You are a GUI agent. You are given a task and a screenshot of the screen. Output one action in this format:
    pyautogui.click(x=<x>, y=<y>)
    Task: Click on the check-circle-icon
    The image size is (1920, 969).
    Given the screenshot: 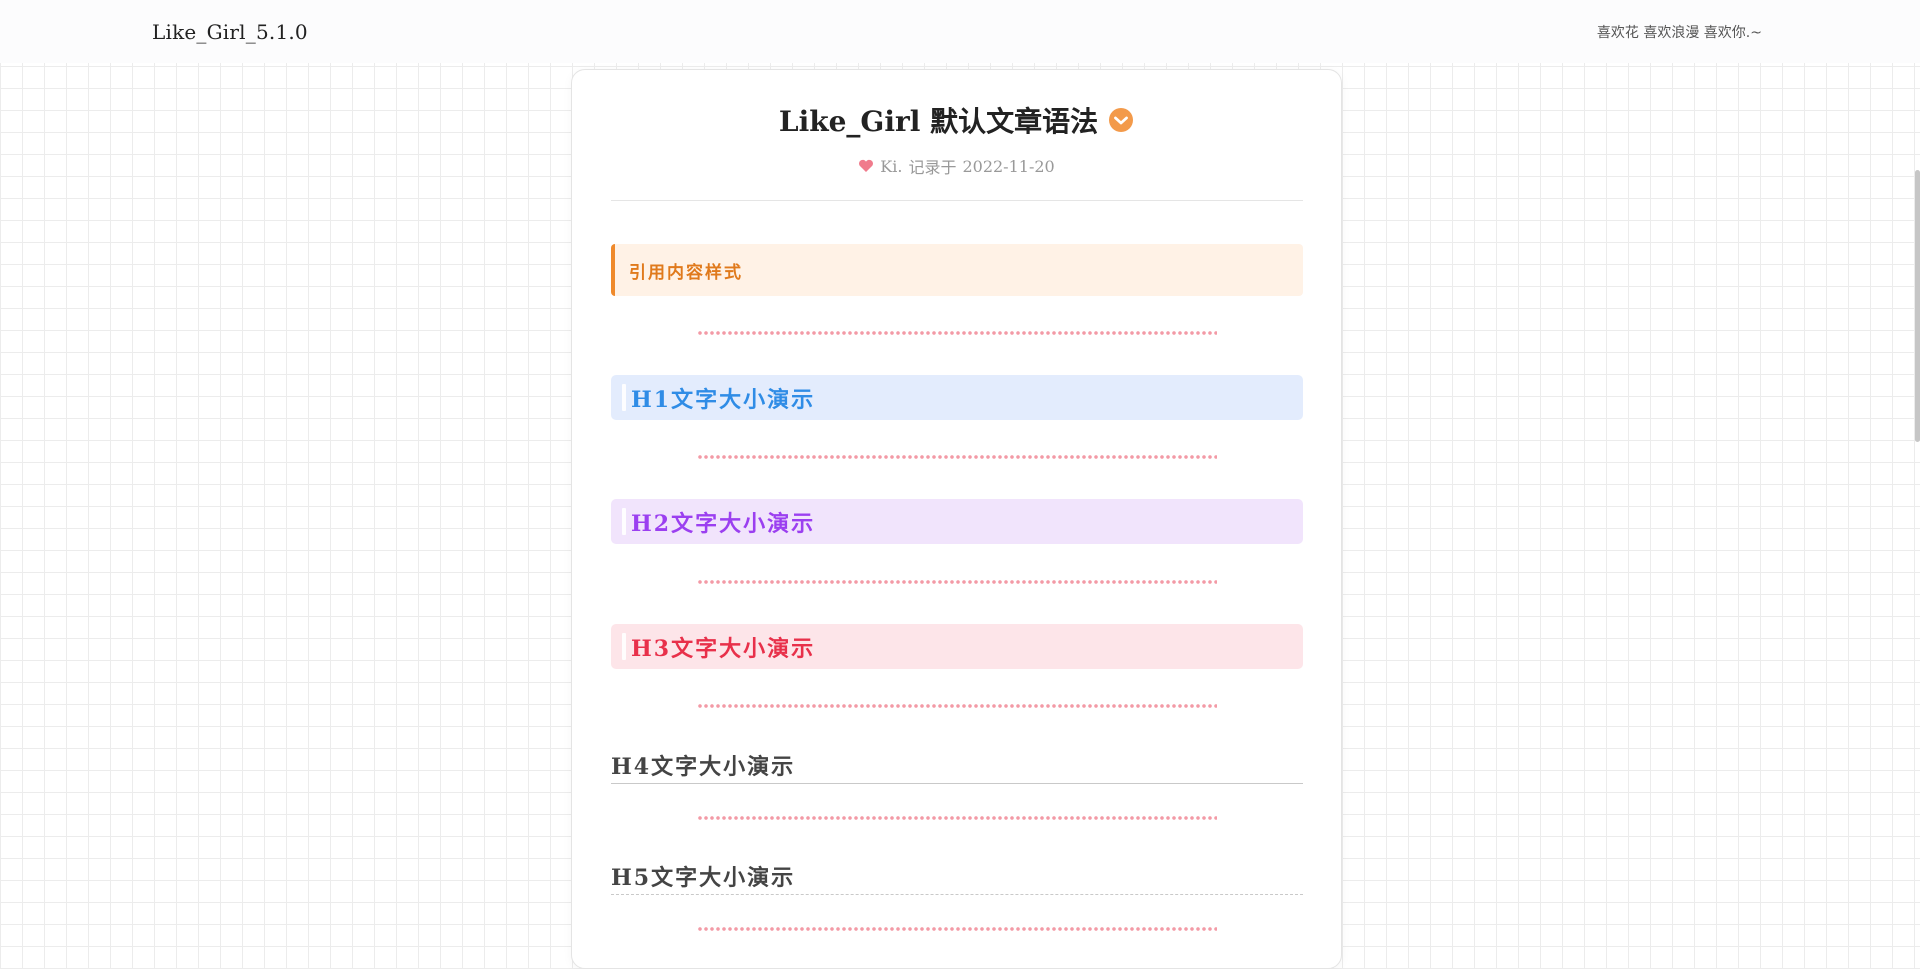 What is the action you would take?
    pyautogui.click(x=1121, y=120)
    